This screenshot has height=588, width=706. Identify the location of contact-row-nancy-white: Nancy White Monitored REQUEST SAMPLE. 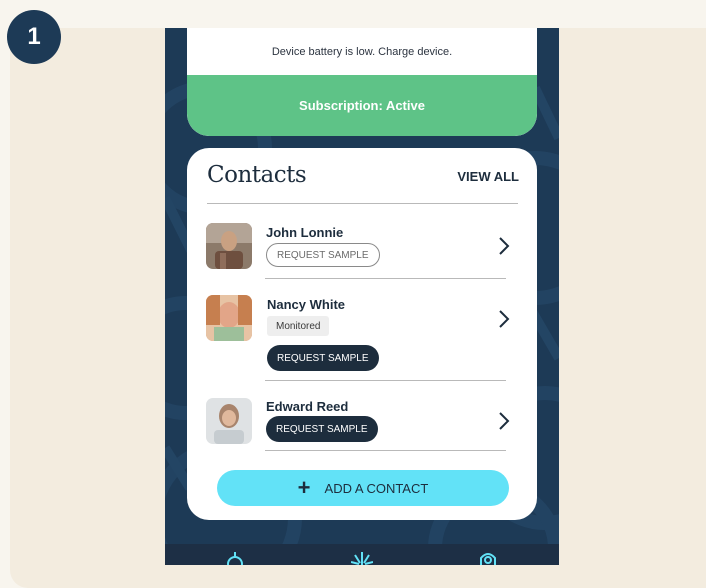
(362, 338).